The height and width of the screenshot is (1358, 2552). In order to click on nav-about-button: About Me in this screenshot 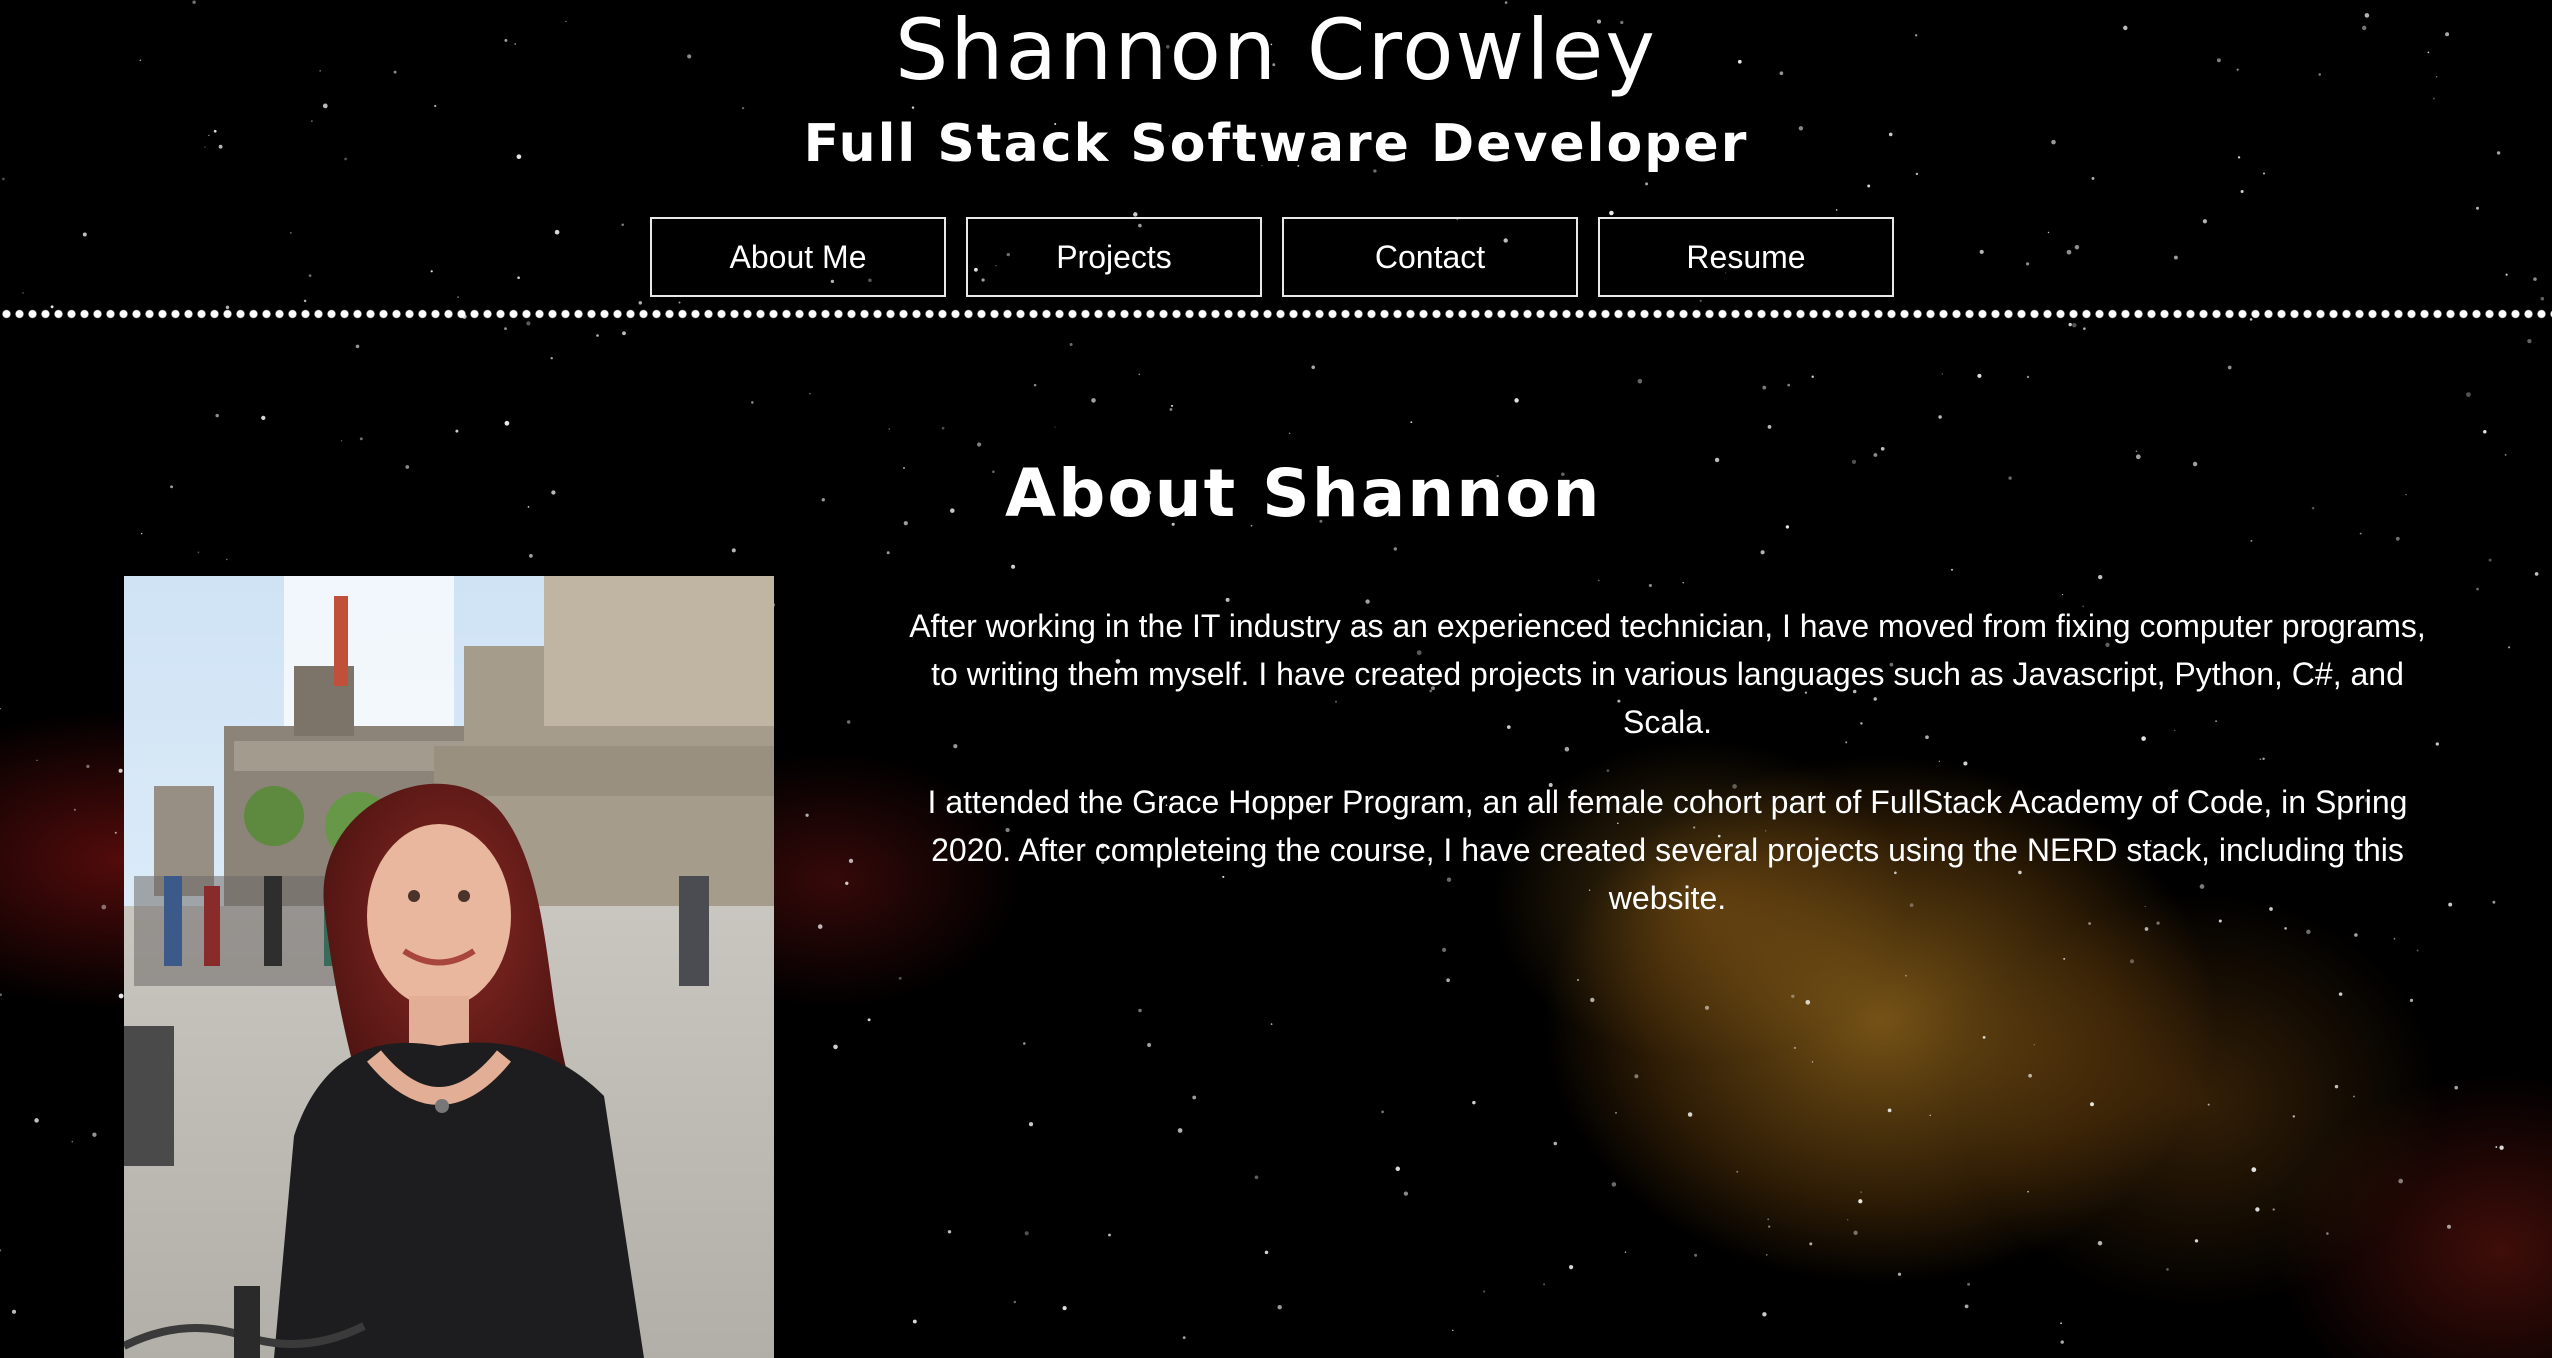, I will do `click(798, 257)`.